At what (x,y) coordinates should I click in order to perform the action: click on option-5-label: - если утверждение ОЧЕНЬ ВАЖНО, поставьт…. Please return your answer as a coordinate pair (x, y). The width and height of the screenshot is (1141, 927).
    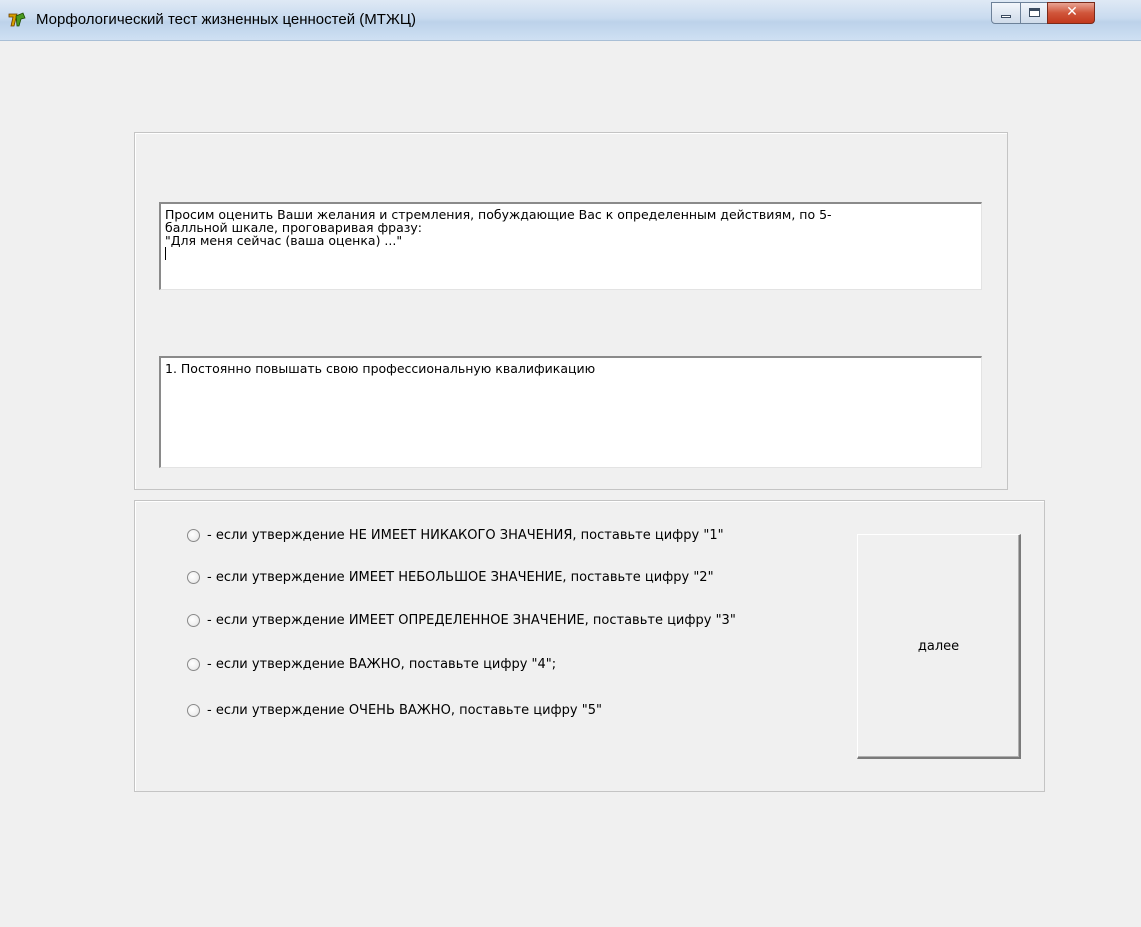
    Looking at the image, I should click on (404, 710).